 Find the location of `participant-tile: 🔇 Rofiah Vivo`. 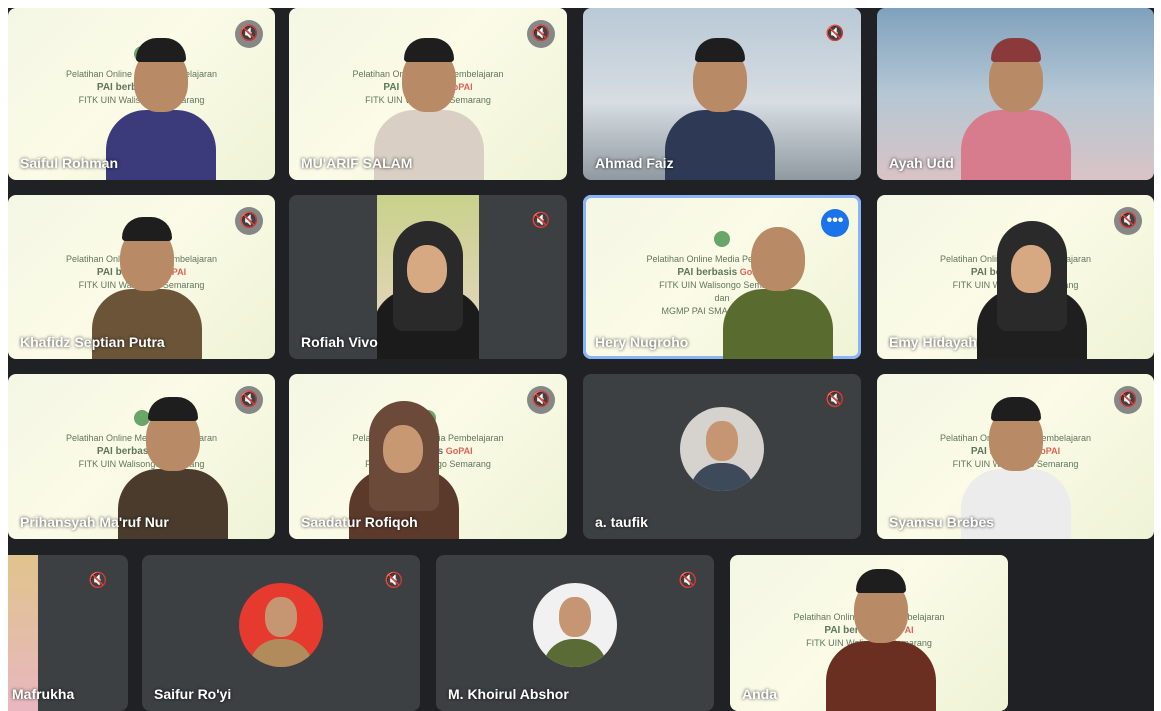

participant-tile: 🔇 Rofiah Vivo is located at coordinates (428, 277).